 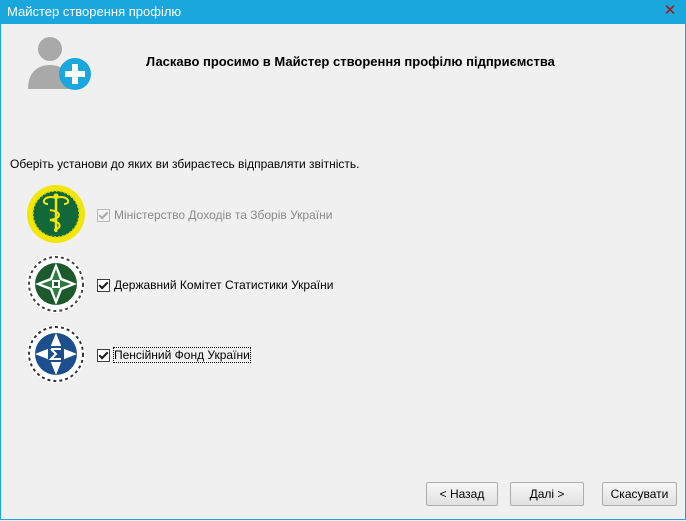 What do you see at coordinates (639, 494) in the screenshot?
I see `cancel-button: Скасувати` at bounding box center [639, 494].